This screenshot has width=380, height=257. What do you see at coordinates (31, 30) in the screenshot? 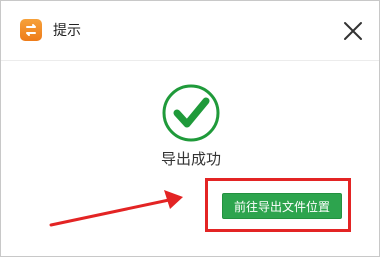
I see `app-logo-icon` at bounding box center [31, 30].